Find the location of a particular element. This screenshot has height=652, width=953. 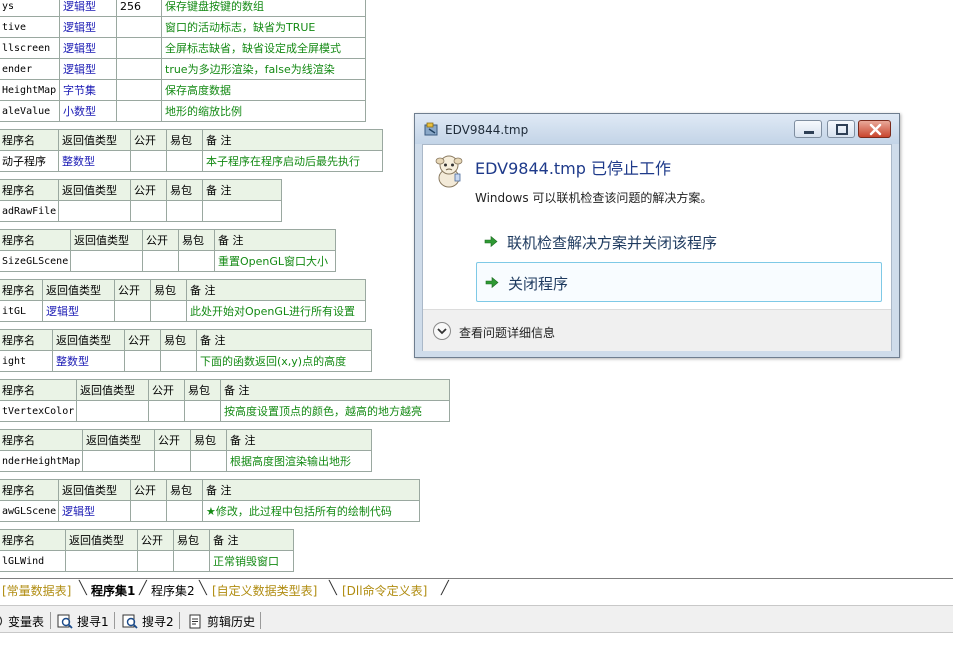

sub-type-cell: 整数型 is located at coordinates (94, 161).